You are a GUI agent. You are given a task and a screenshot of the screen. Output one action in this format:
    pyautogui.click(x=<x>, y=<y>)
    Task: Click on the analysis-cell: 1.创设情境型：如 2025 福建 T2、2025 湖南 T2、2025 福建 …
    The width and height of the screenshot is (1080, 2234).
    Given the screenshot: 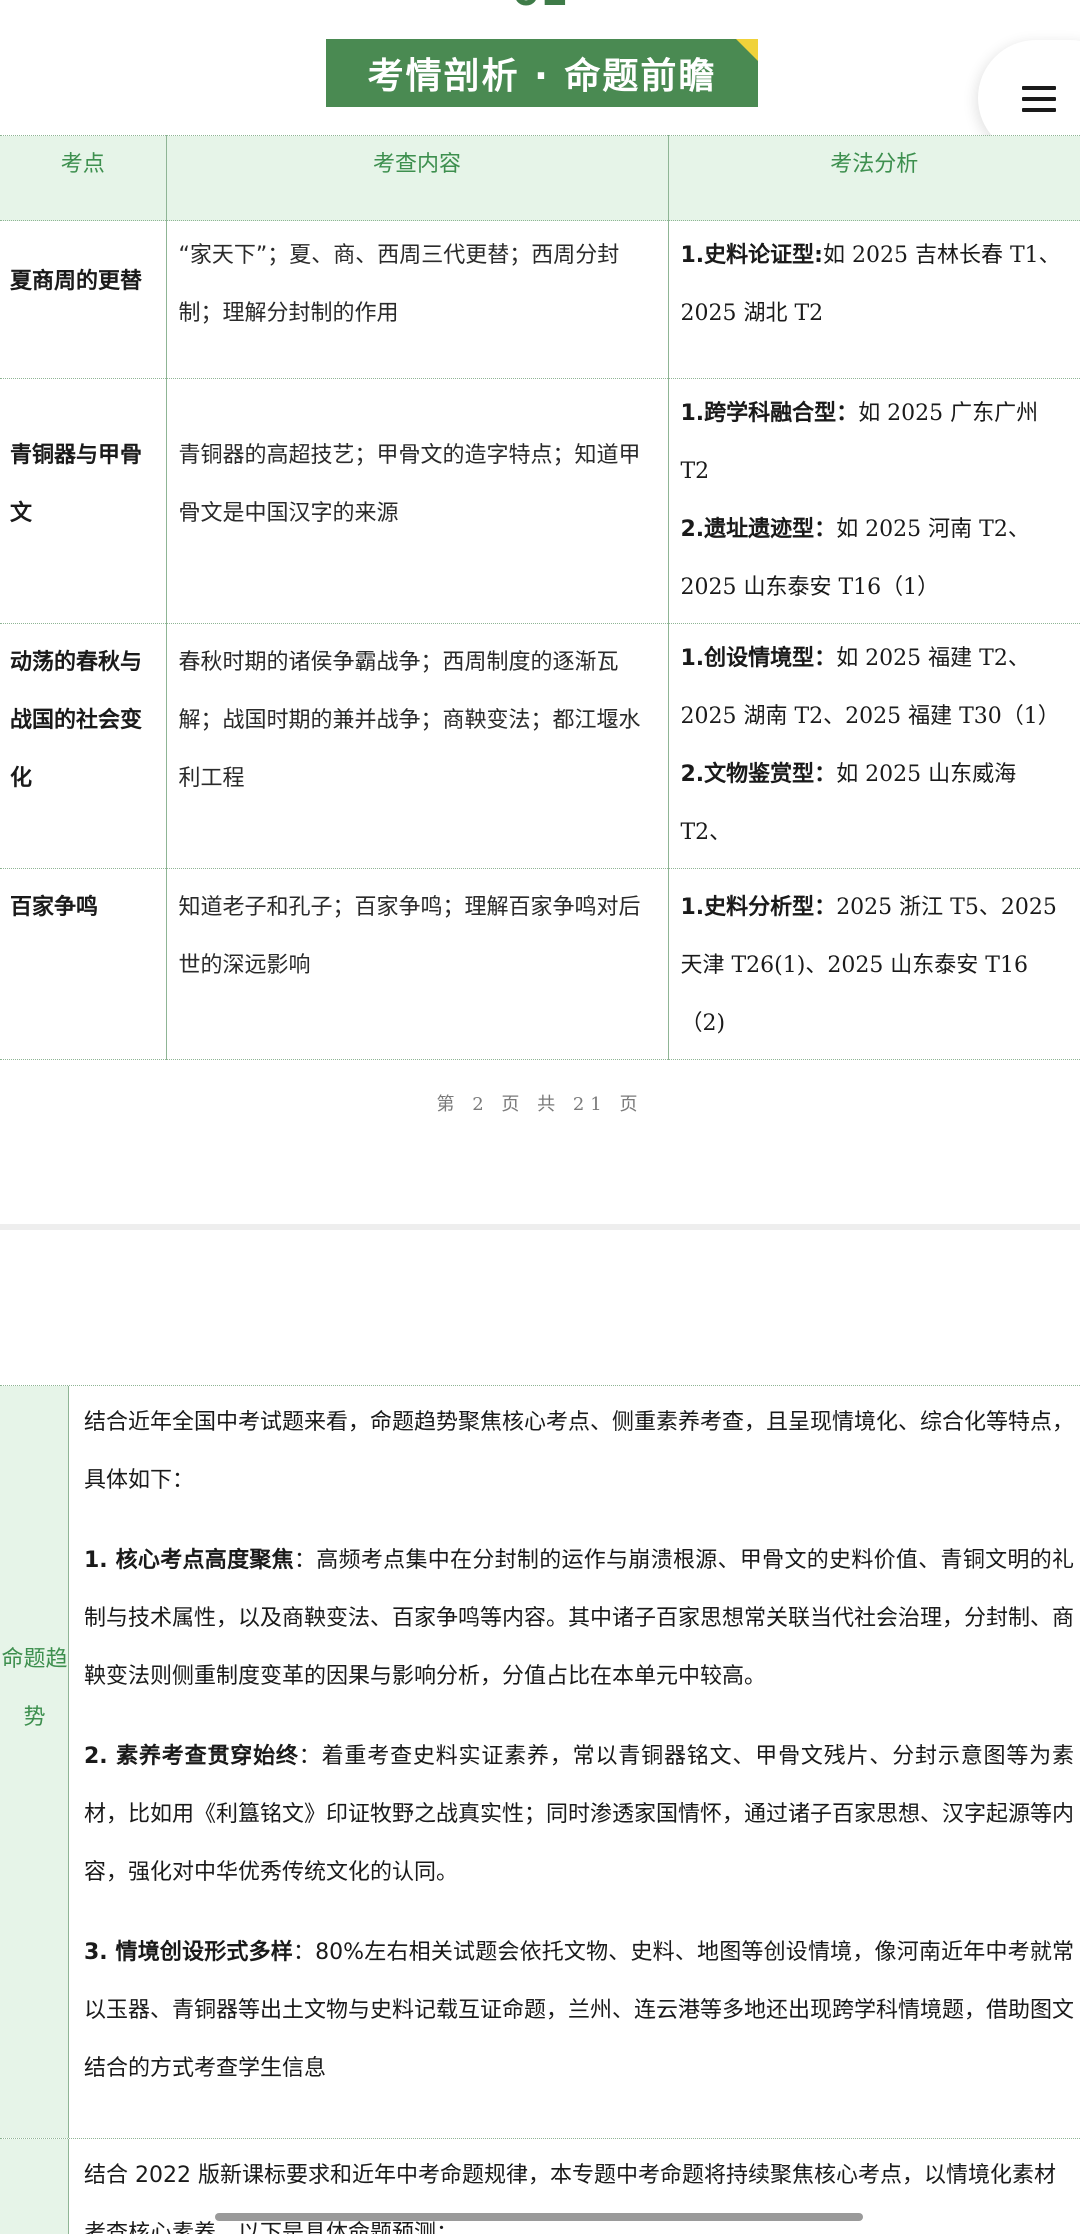 What is the action you would take?
    pyautogui.click(x=874, y=746)
    